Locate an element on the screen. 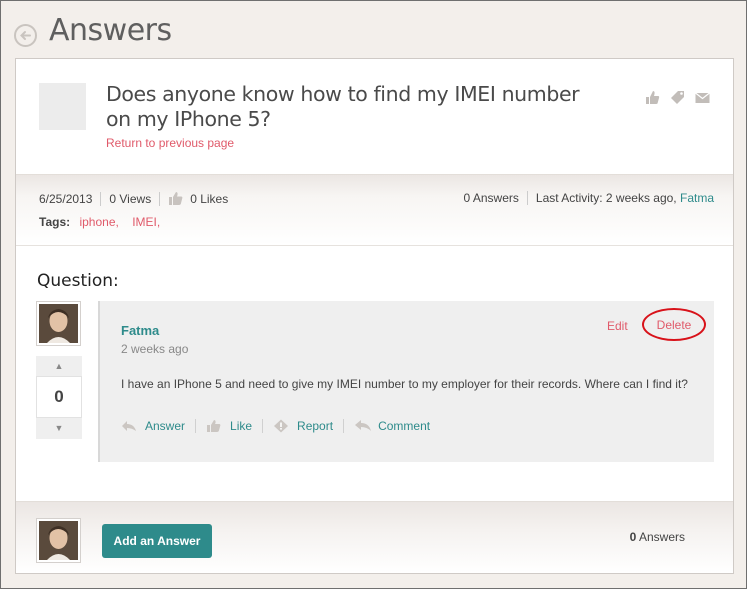 The width and height of the screenshot is (747, 589). question-thumbnail is located at coordinates (62, 106).